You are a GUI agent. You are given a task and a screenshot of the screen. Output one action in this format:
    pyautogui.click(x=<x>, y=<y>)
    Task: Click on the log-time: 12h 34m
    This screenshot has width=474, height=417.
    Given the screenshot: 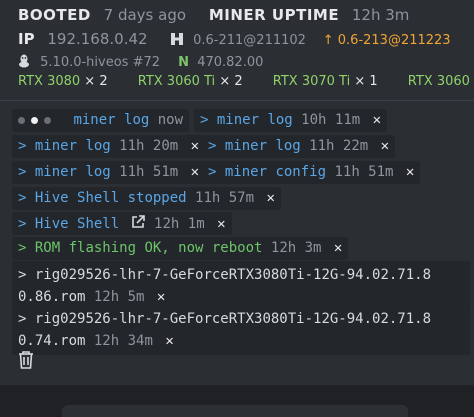 What is the action you would take?
    pyautogui.click(x=123, y=341)
    